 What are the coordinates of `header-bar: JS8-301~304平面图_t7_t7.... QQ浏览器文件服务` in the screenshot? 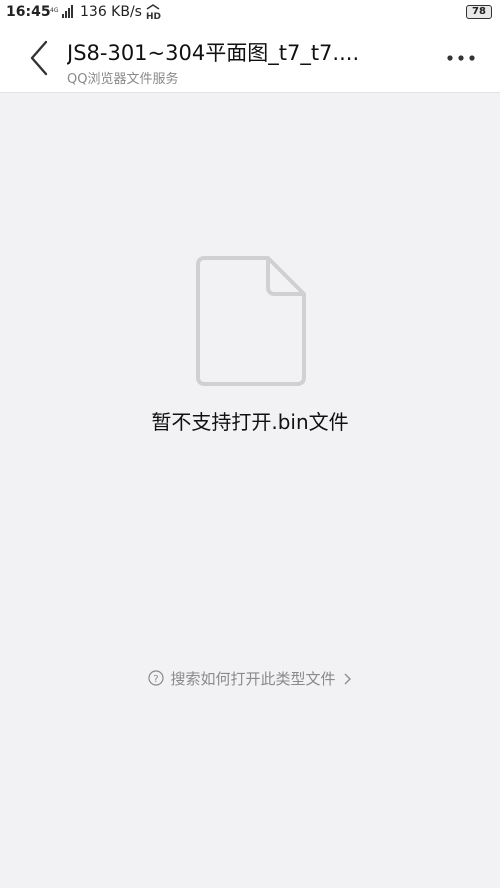 It's located at (250, 59).